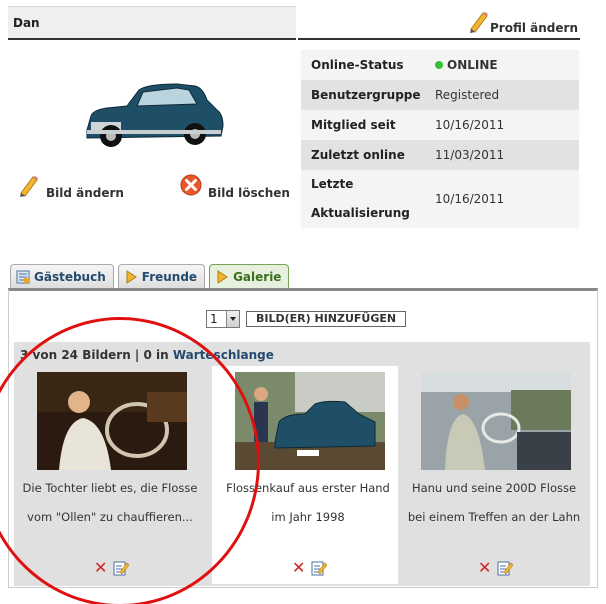  I want to click on delete-picture-button: Bild löschen, so click(235, 187).